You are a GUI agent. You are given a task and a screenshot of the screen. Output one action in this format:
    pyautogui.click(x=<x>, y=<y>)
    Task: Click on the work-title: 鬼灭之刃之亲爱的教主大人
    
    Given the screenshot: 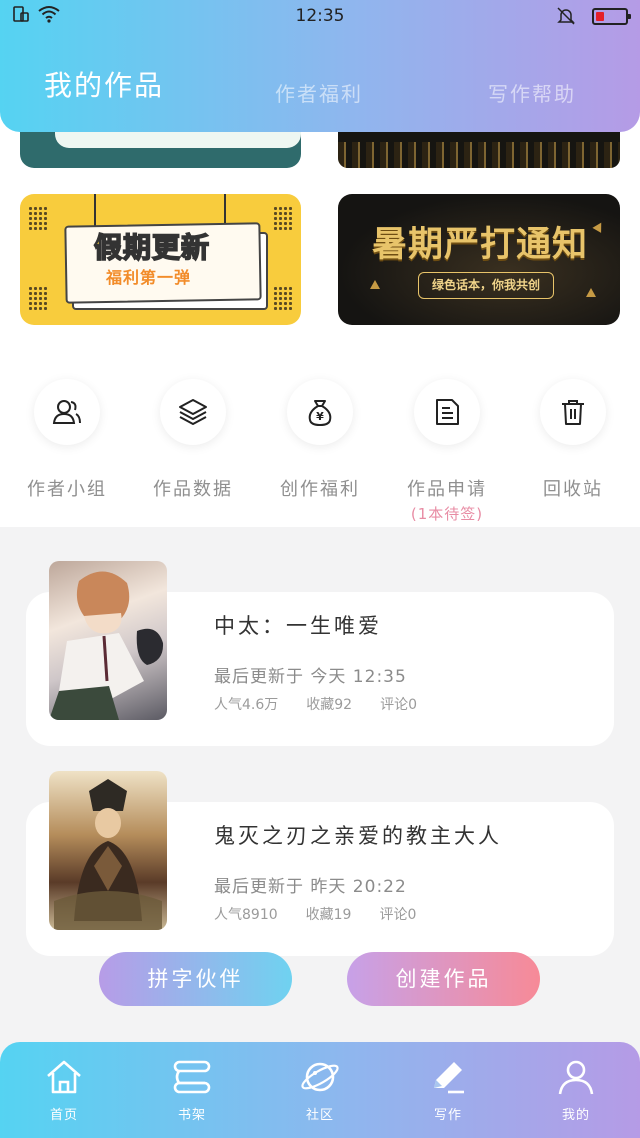 What is the action you would take?
    pyautogui.click(x=358, y=836)
    